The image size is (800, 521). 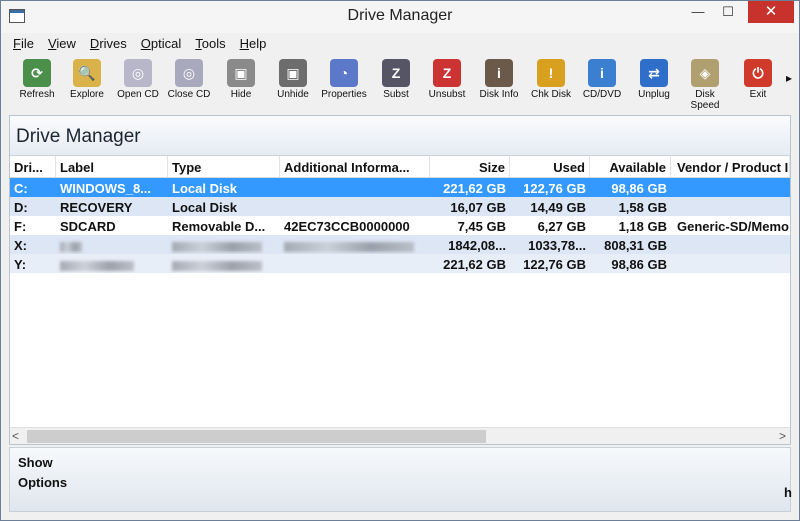 I want to click on cell-used: 6,27 GB, so click(x=561, y=226).